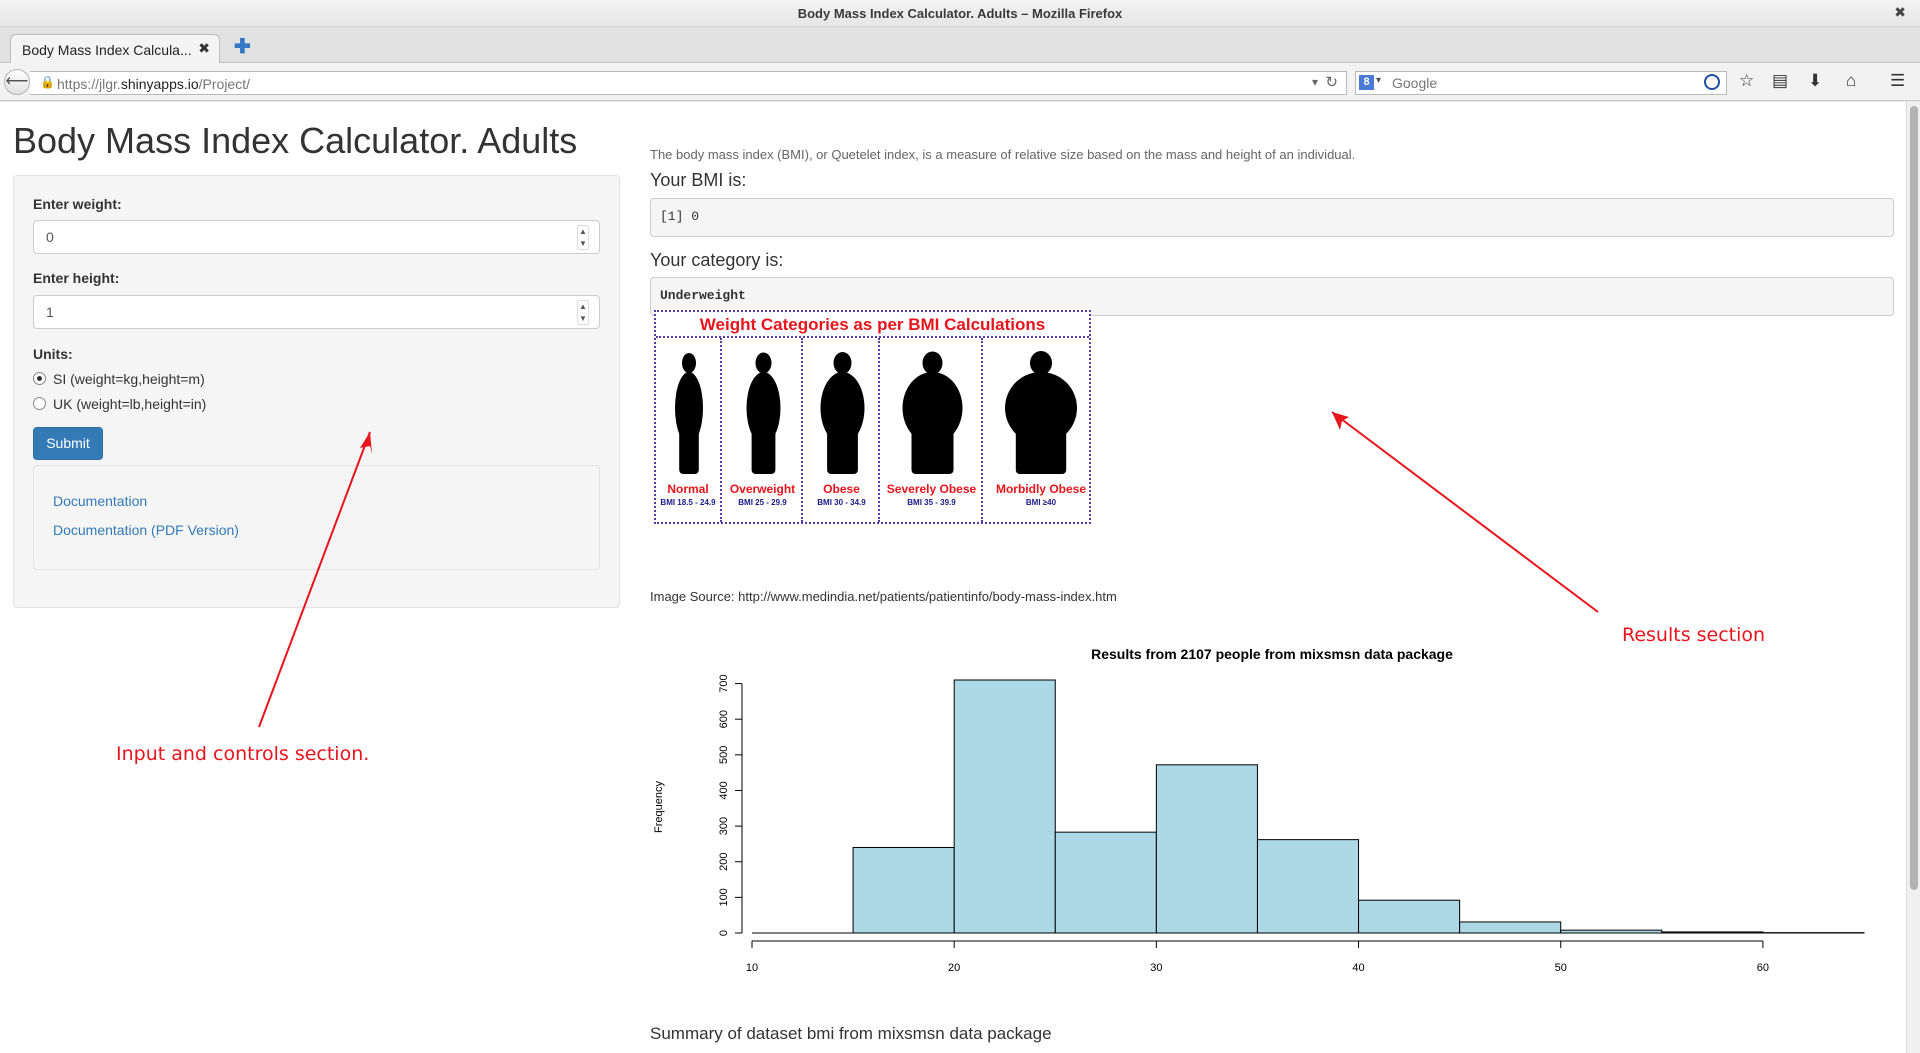 The width and height of the screenshot is (1920, 1053). Describe the element at coordinates (1712, 82) in the screenshot. I see `search-magnifier-icon` at that location.